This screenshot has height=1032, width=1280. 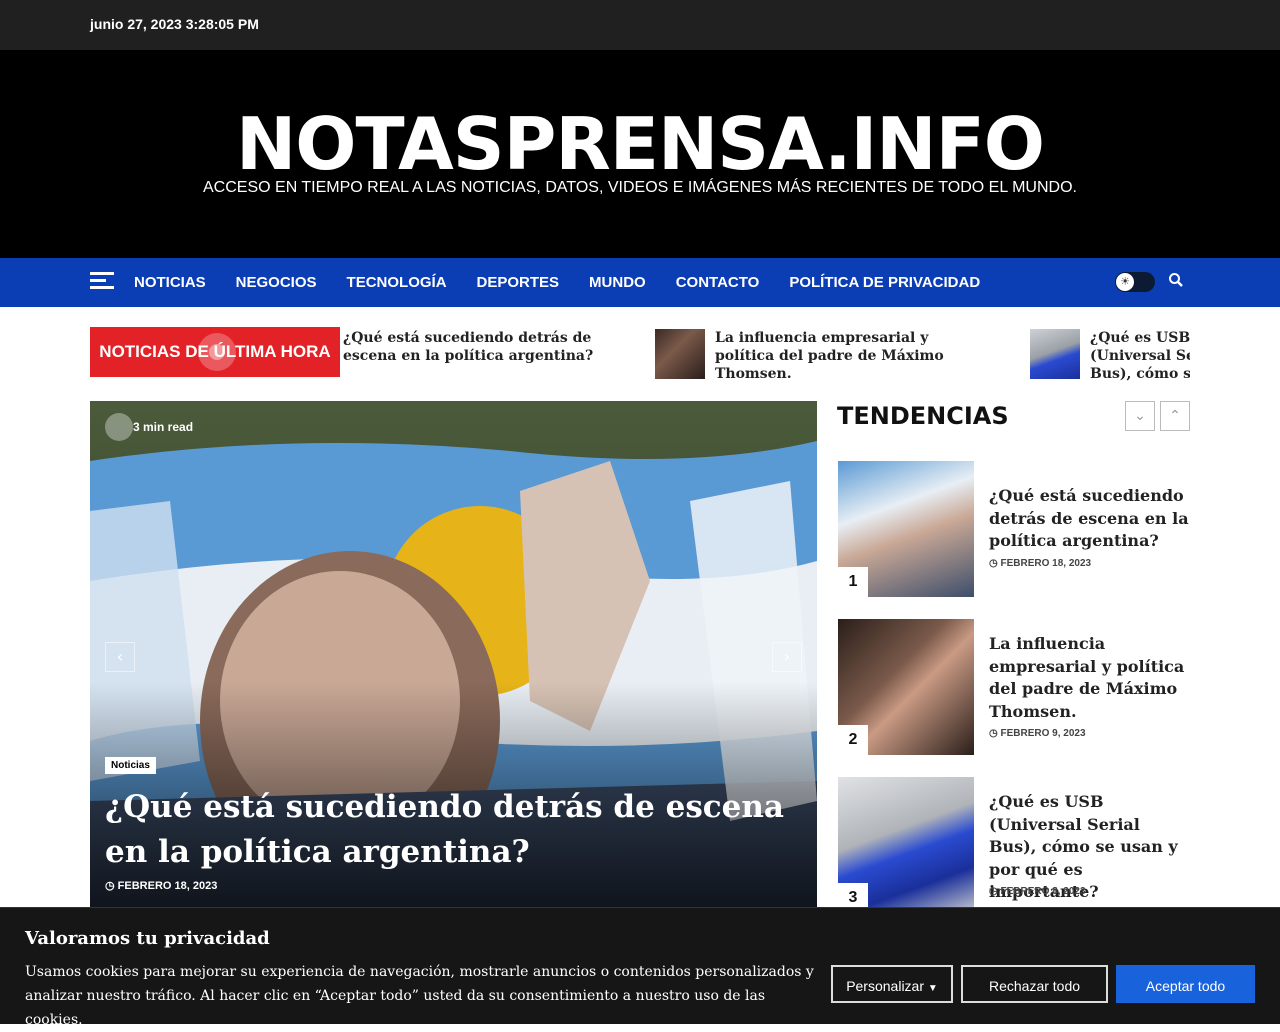 I want to click on nav-item-negocios: NEGOCIOS, so click(x=276, y=282).